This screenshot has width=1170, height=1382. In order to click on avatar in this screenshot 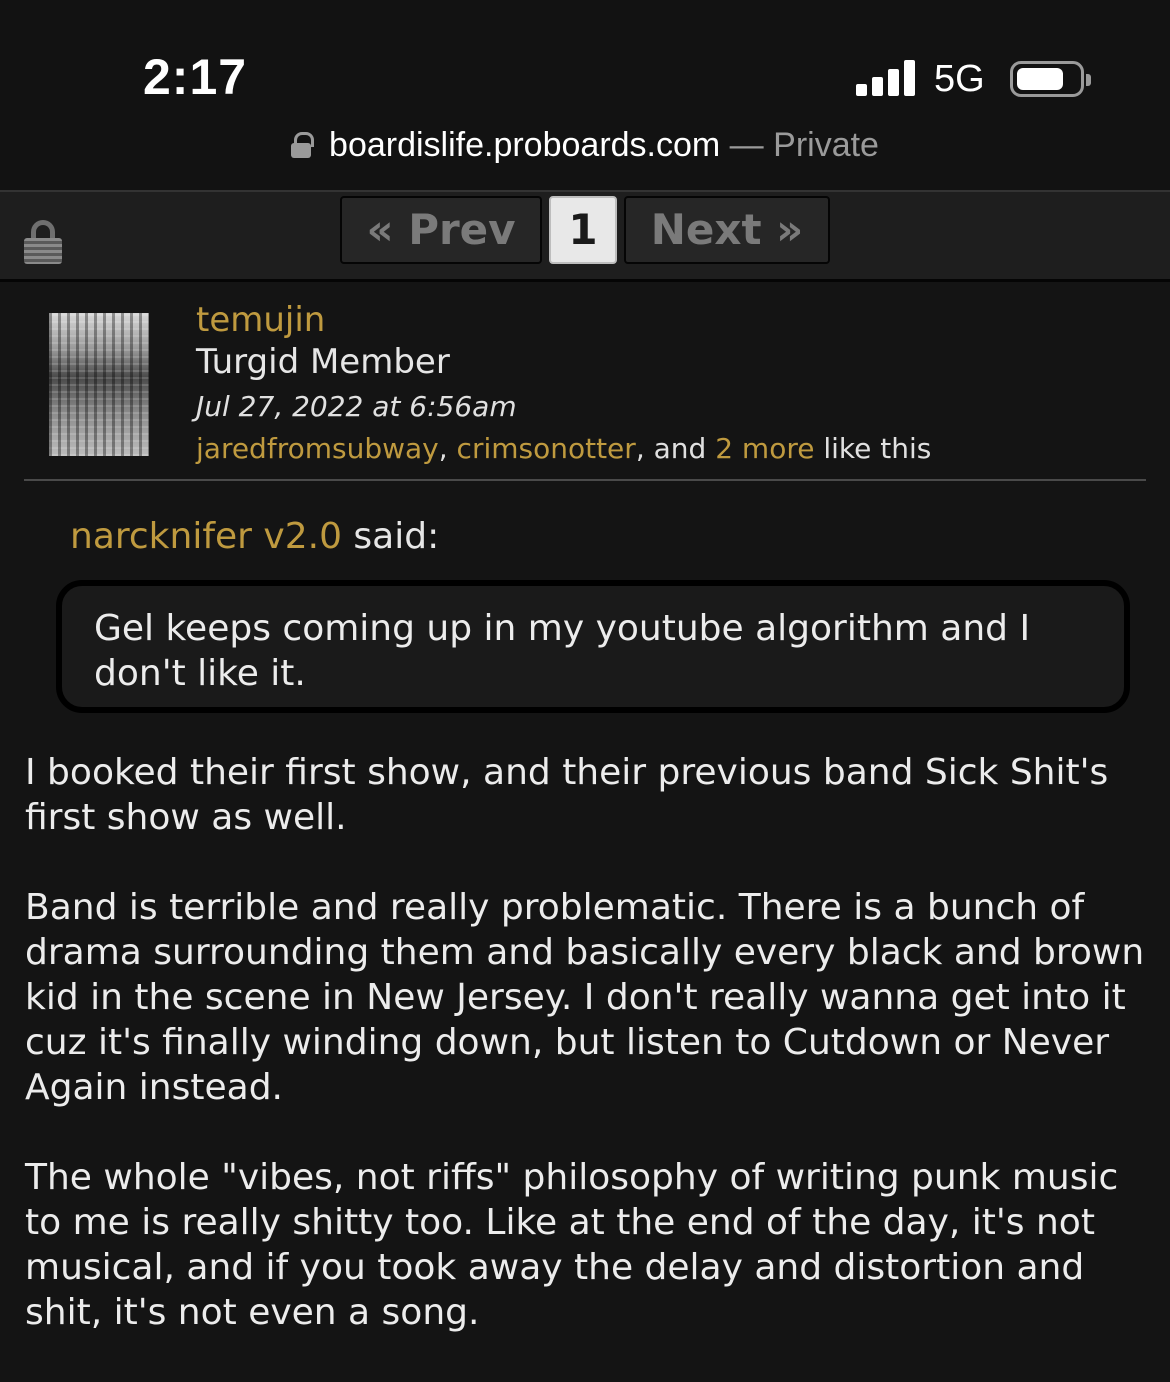, I will do `click(99, 384)`.